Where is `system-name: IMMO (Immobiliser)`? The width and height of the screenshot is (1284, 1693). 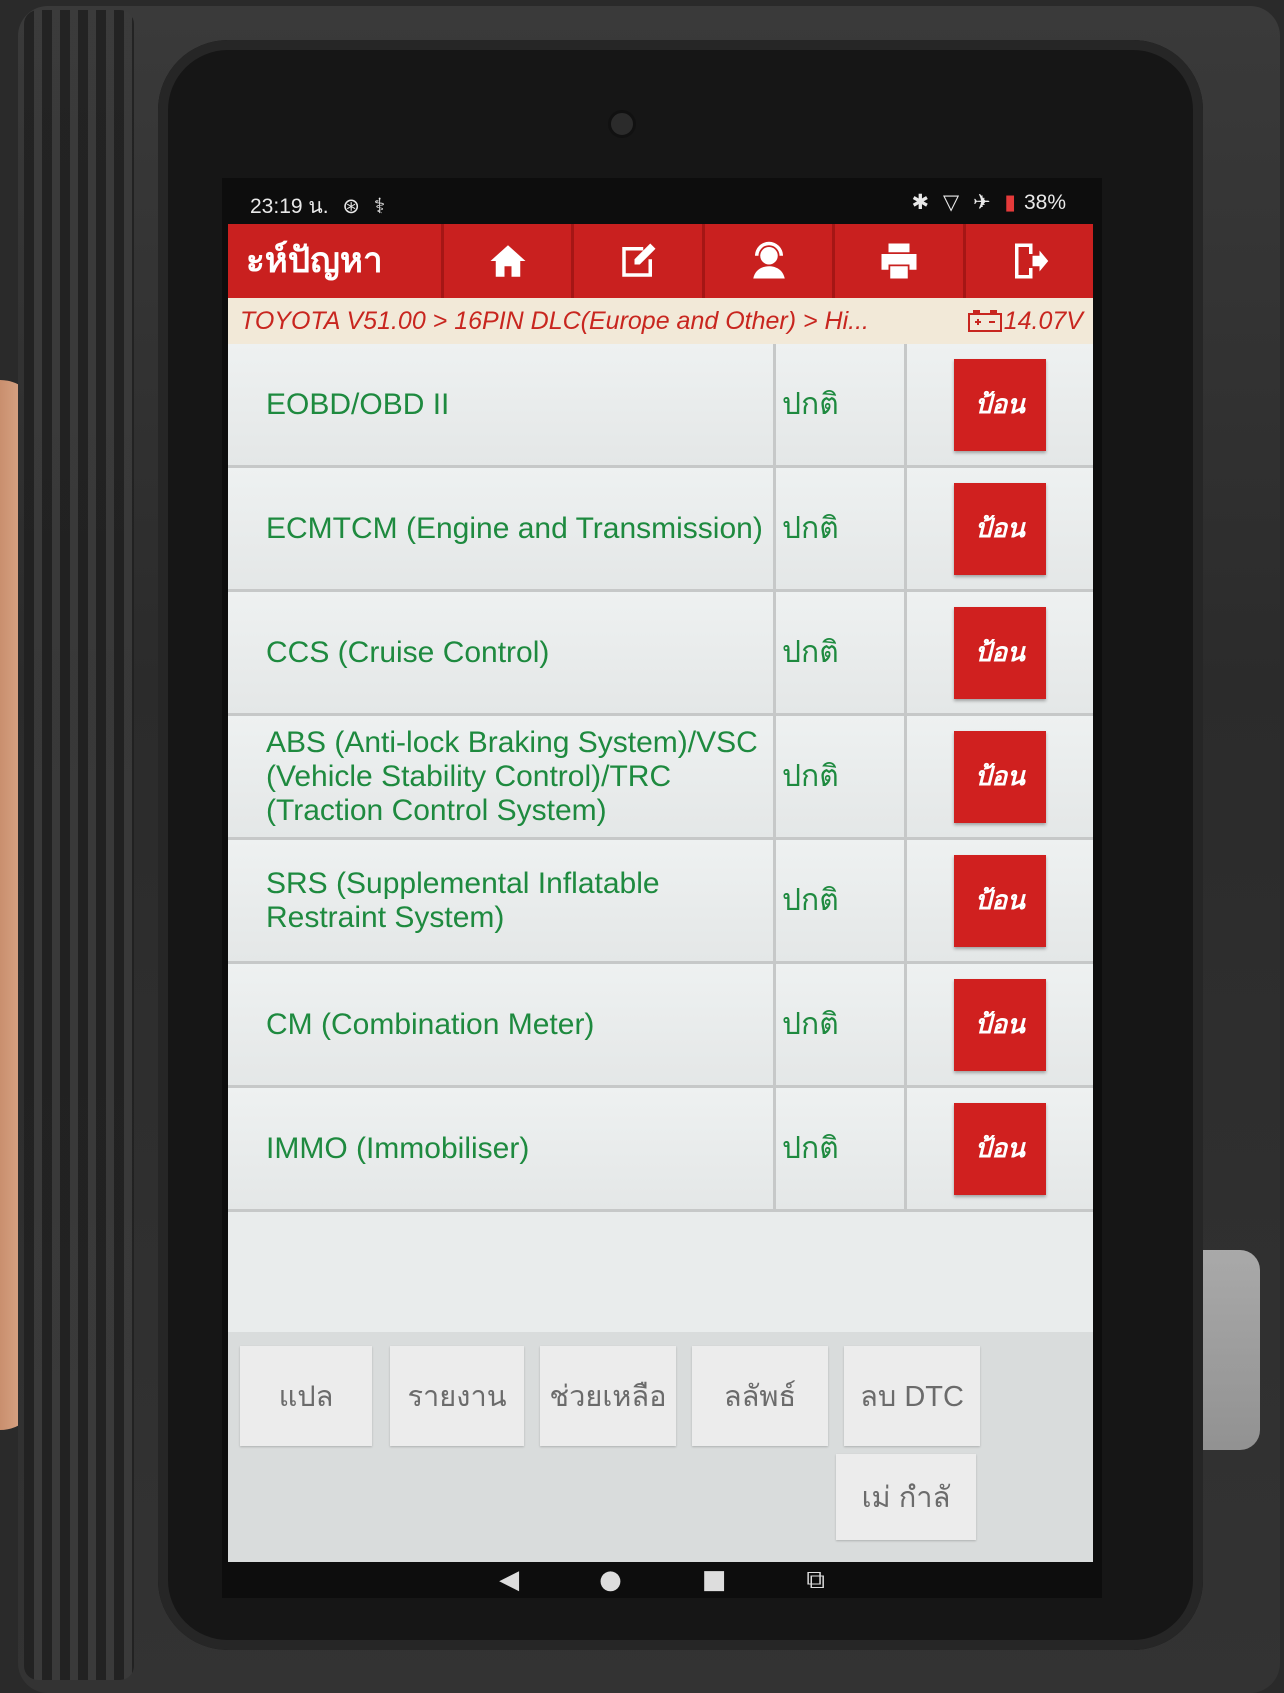
system-name: IMMO (Immobiliser) is located at coordinates (502, 1148).